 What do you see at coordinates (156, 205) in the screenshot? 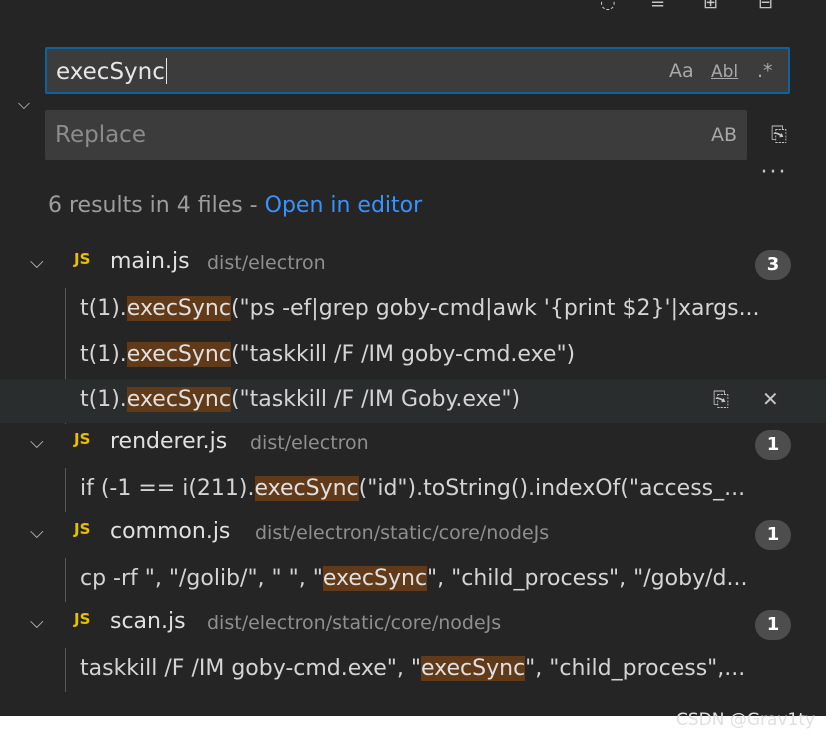
I see `results-count-text: 6 results in 4 files -` at bounding box center [156, 205].